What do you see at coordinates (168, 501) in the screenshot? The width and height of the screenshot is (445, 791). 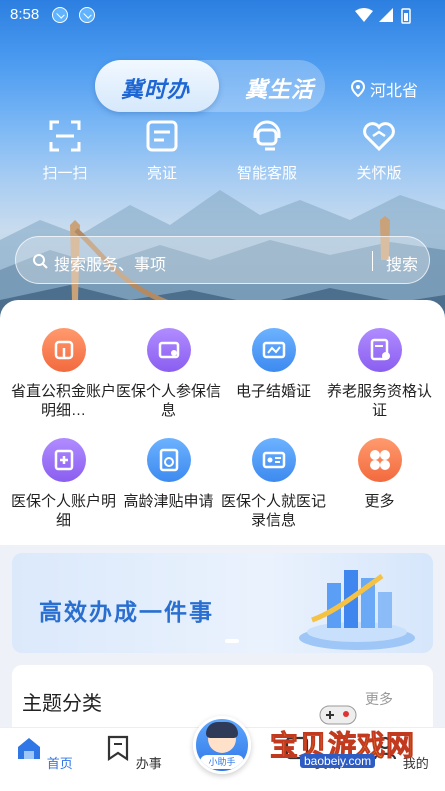 I see `service-label: 高龄津贴申请` at bounding box center [168, 501].